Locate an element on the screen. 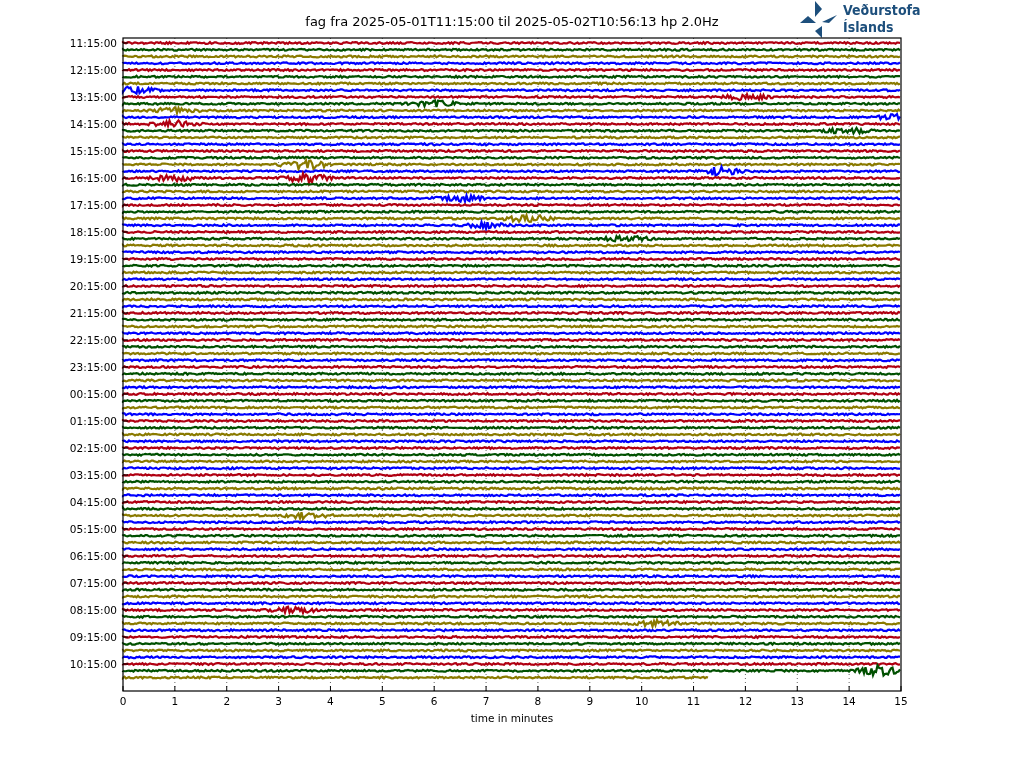  x-tick-label: 10 is located at coordinates (642, 701).